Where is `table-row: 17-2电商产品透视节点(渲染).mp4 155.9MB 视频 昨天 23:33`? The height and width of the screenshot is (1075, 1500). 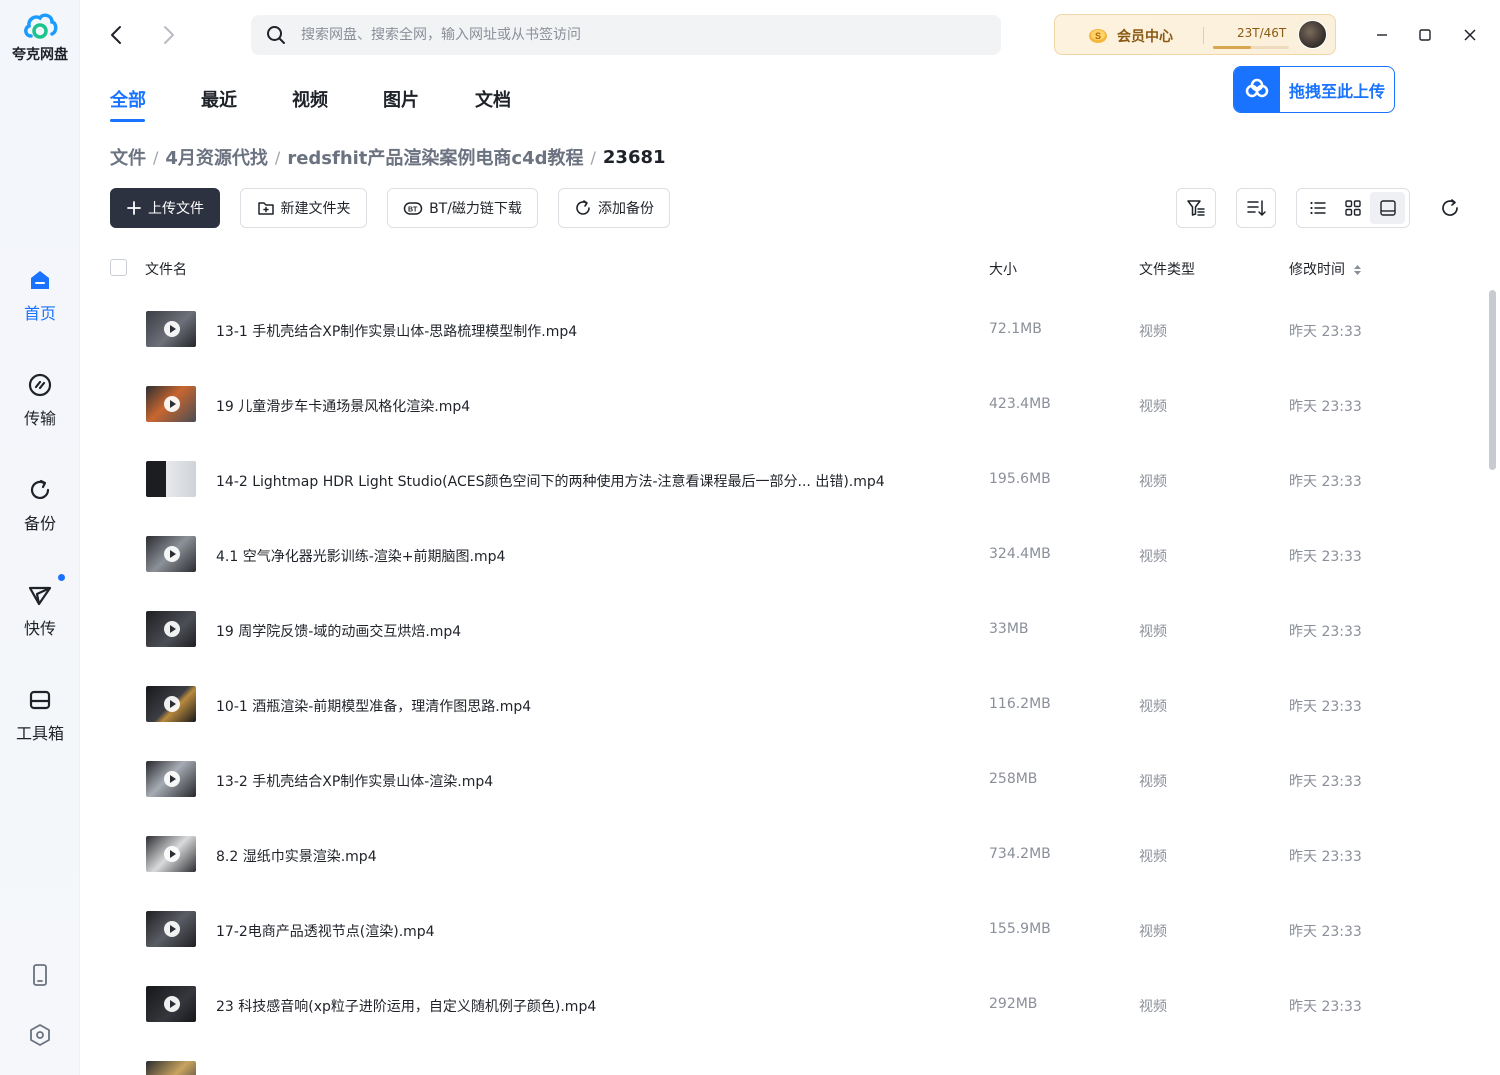
table-row: 17-2电商产品透视节点(渲染).mp4 155.9MB 视频 昨天 23:33 is located at coordinates (790, 930).